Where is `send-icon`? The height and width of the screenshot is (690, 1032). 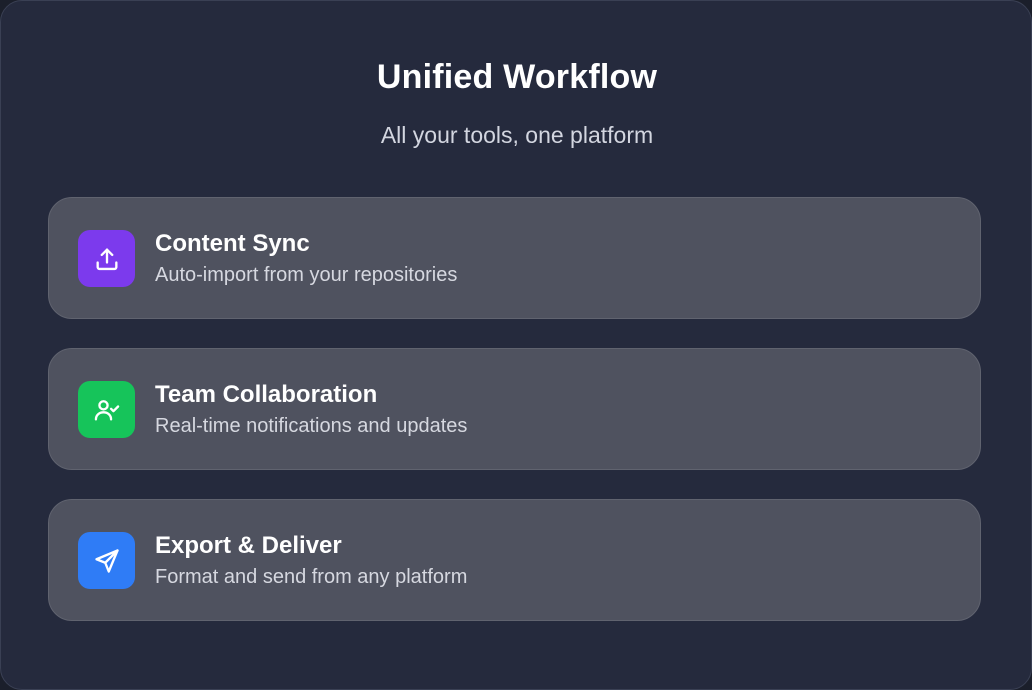
send-icon is located at coordinates (106, 560).